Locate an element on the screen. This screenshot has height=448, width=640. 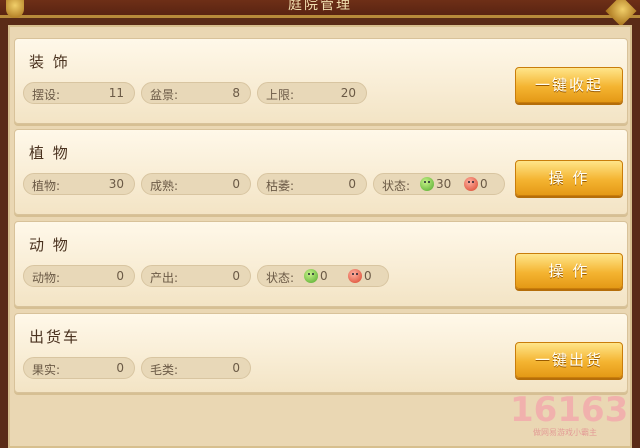
watermark-logo: 16163 做网易游戏小霸主 is located at coordinates (569, 413).